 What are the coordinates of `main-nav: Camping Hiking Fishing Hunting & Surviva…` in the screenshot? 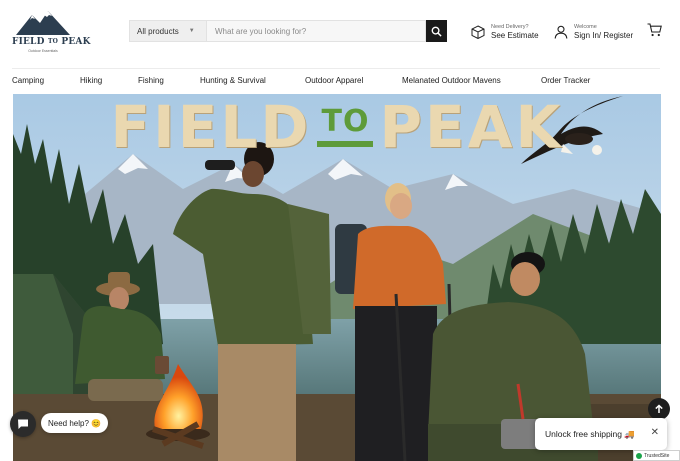 It's located at (336, 82).